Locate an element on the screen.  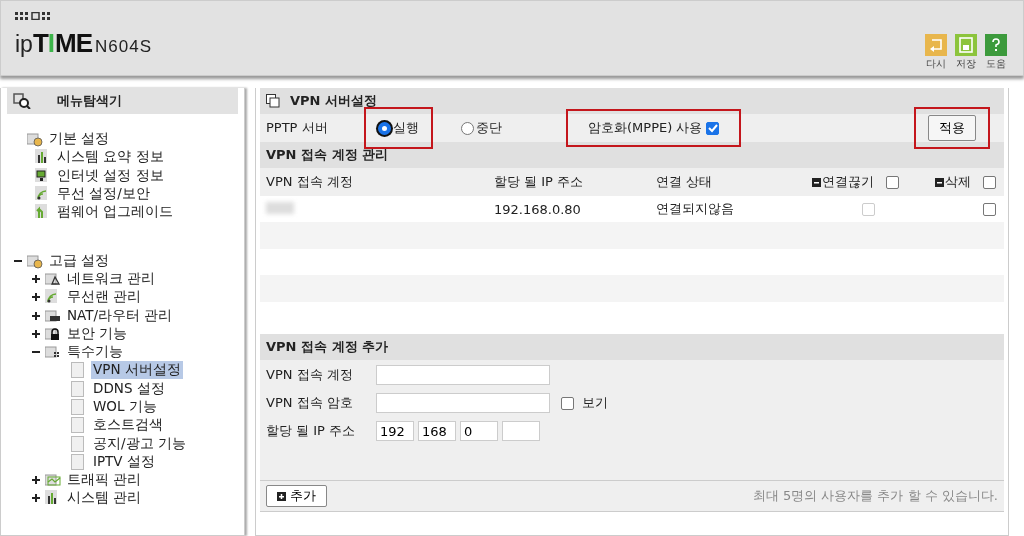
menu-item: WOL 기능 is located at coordinates (125, 407).